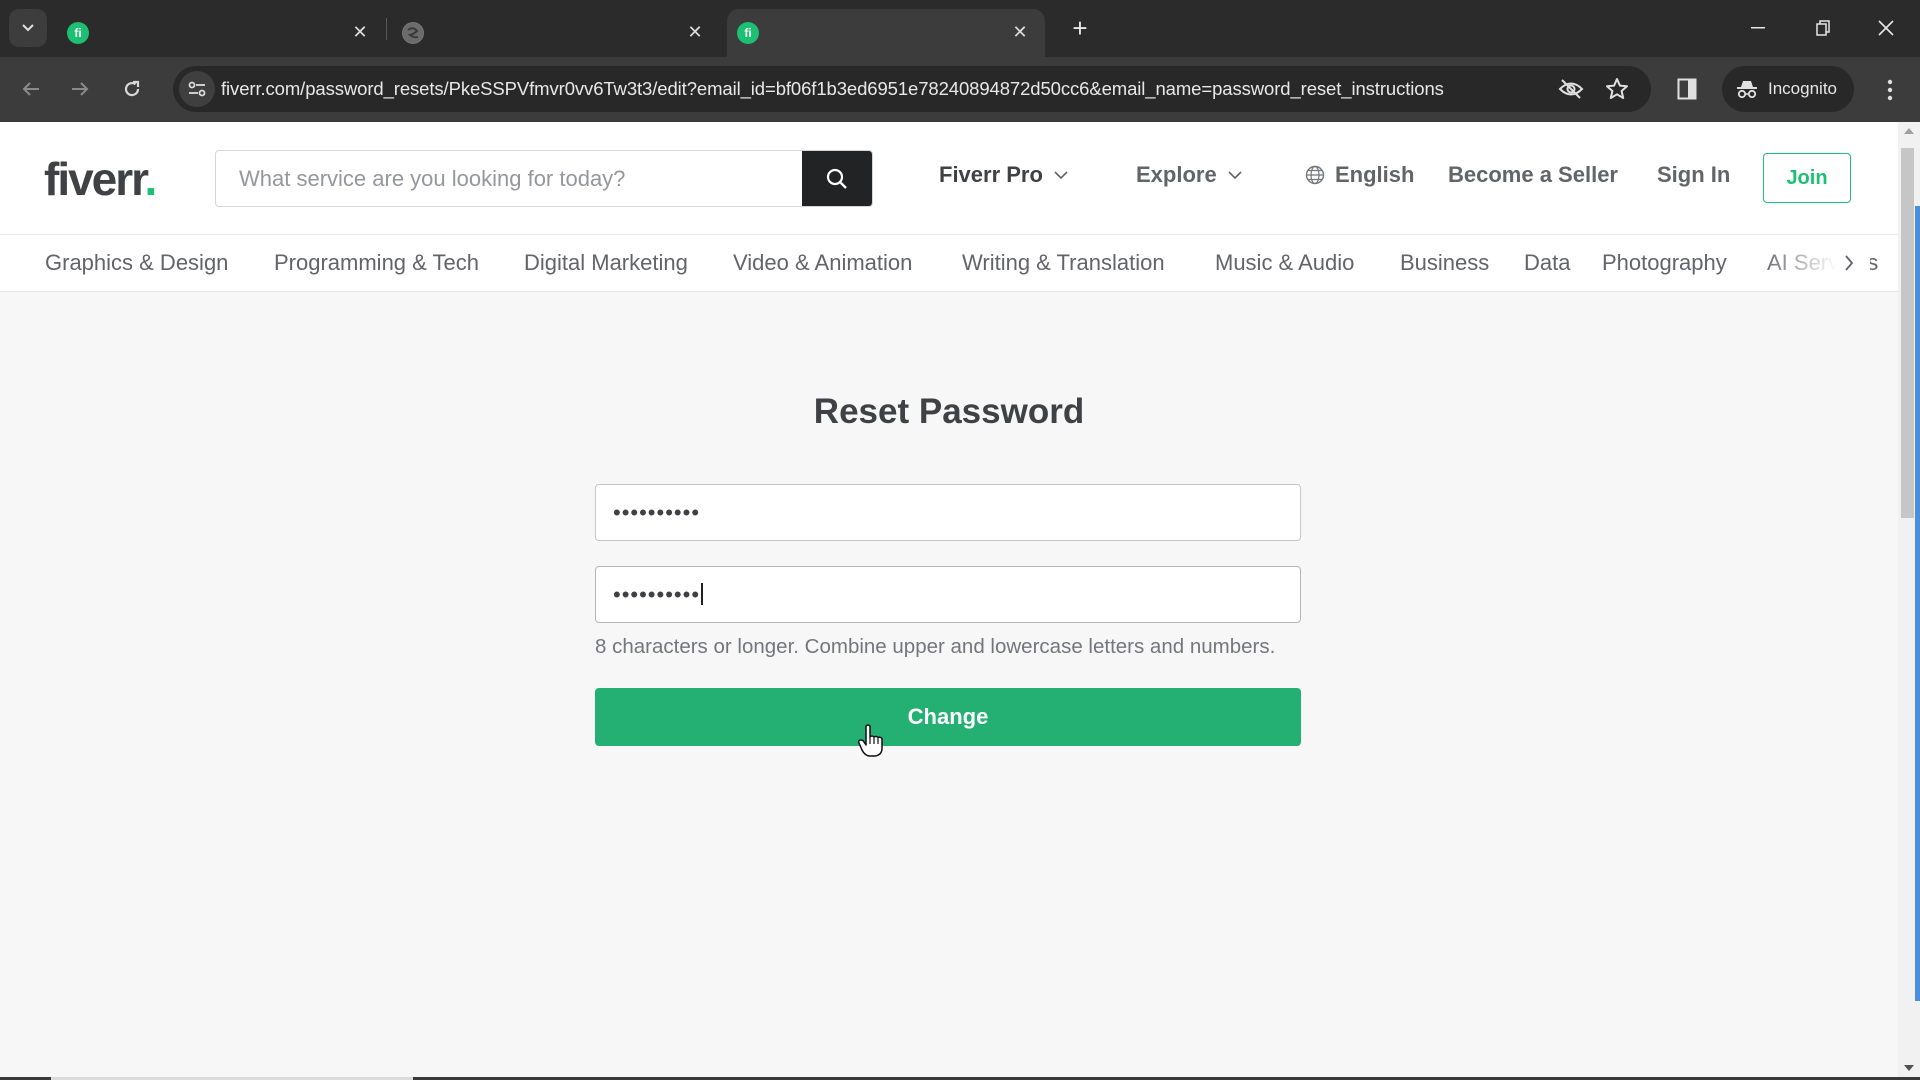 This screenshot has width=1920, height=1080. I want to click on tune-icon, so click(197, 89).